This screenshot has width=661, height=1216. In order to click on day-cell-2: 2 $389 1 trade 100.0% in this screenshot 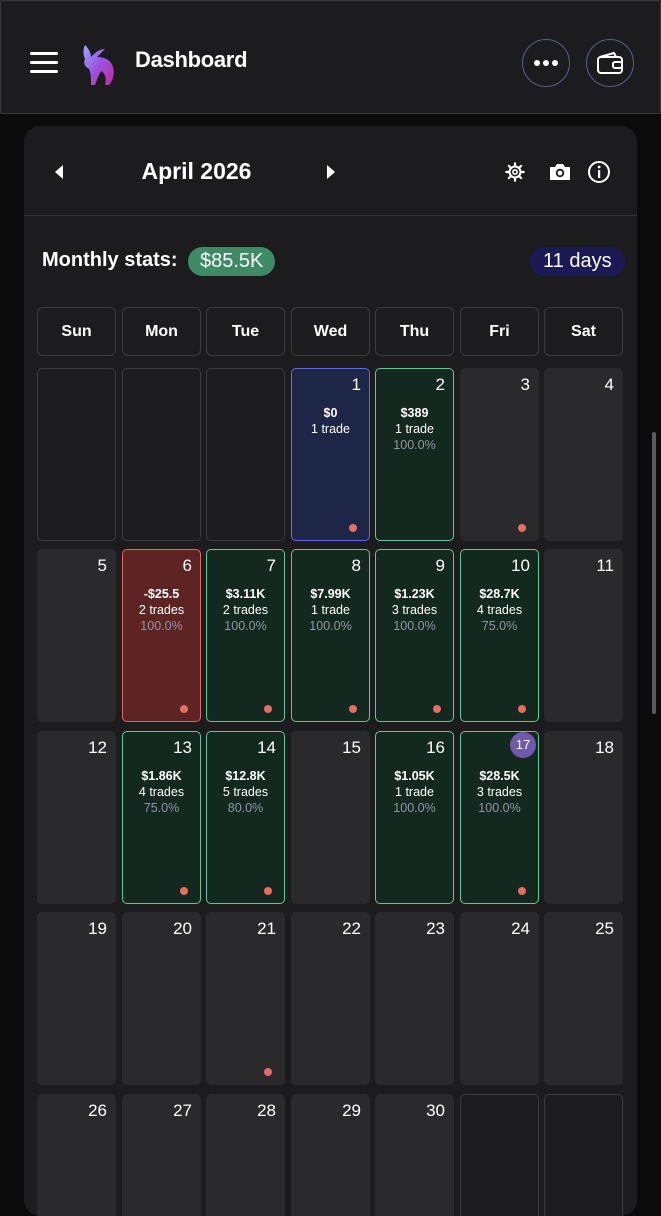, I will do `click(414, 454)`.